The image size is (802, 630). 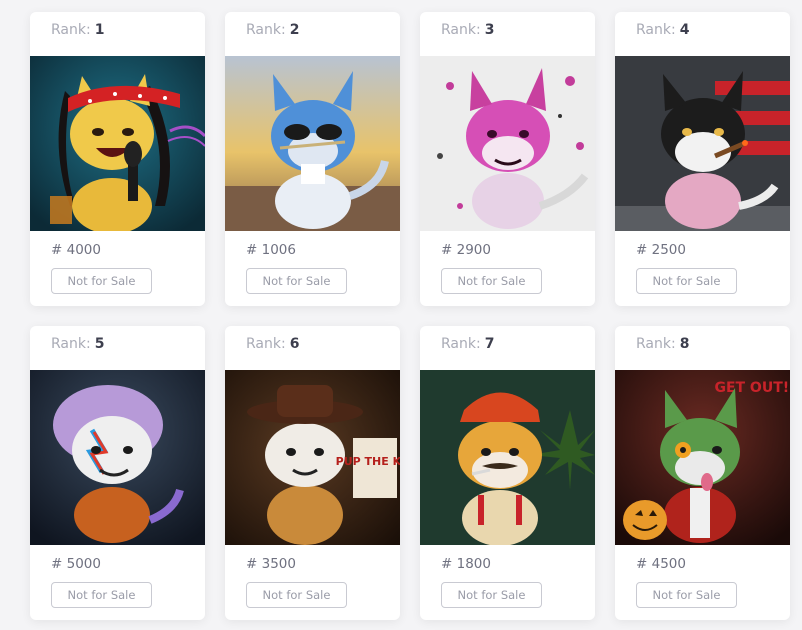 What do you see at coordinates (661, 250) in the screenshot?
I see `token-number: # 2500` at bounding box center [661, 250].